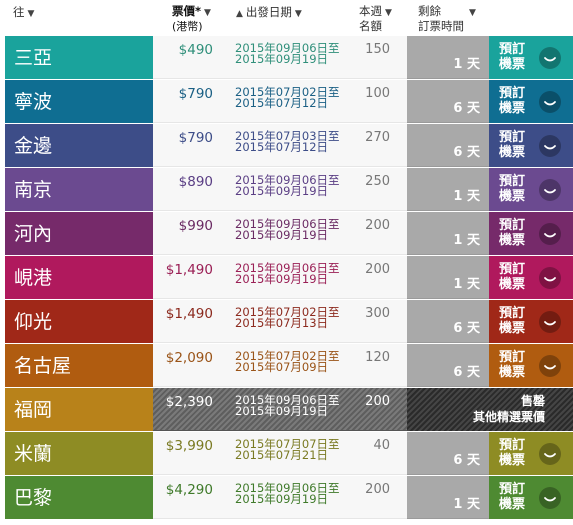 The image size is (573, 525). Describe the element at coordinates (79, 101) in the screenshot. I see `destination-cell: 寧波` at that location.